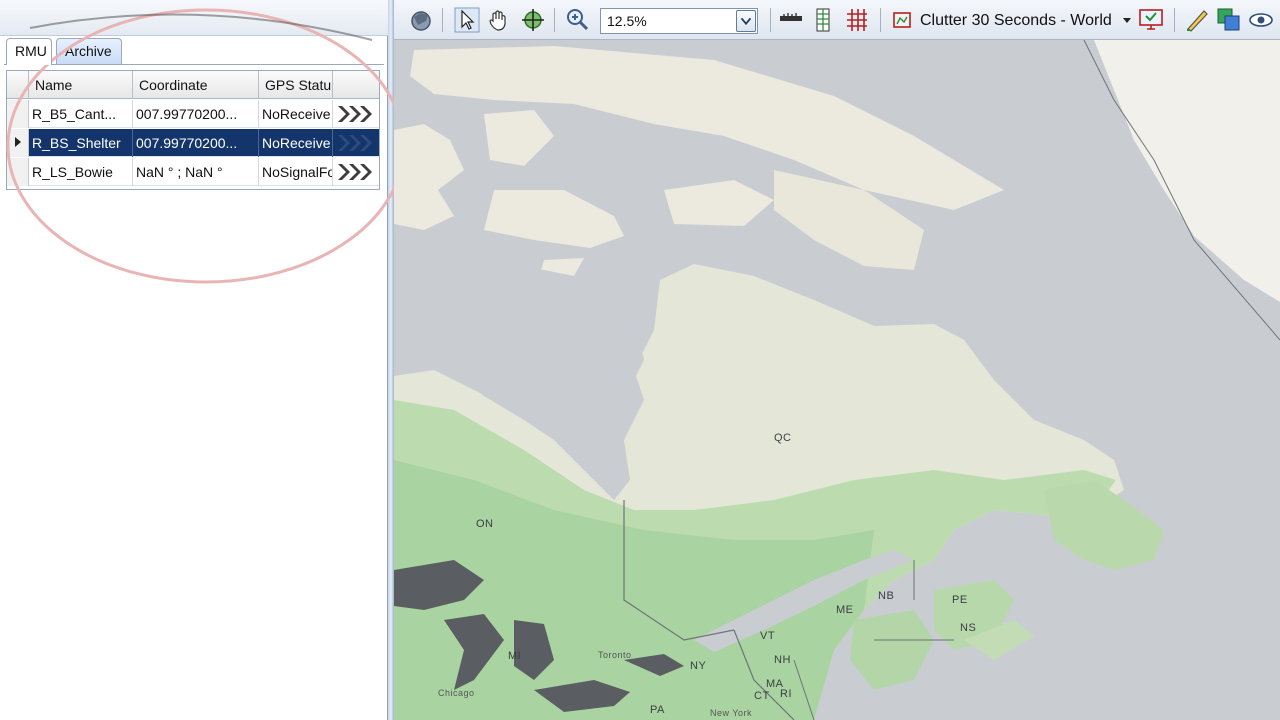 The image size is (1280, 720). I want to click on map-label: RI, so click(786, 694).